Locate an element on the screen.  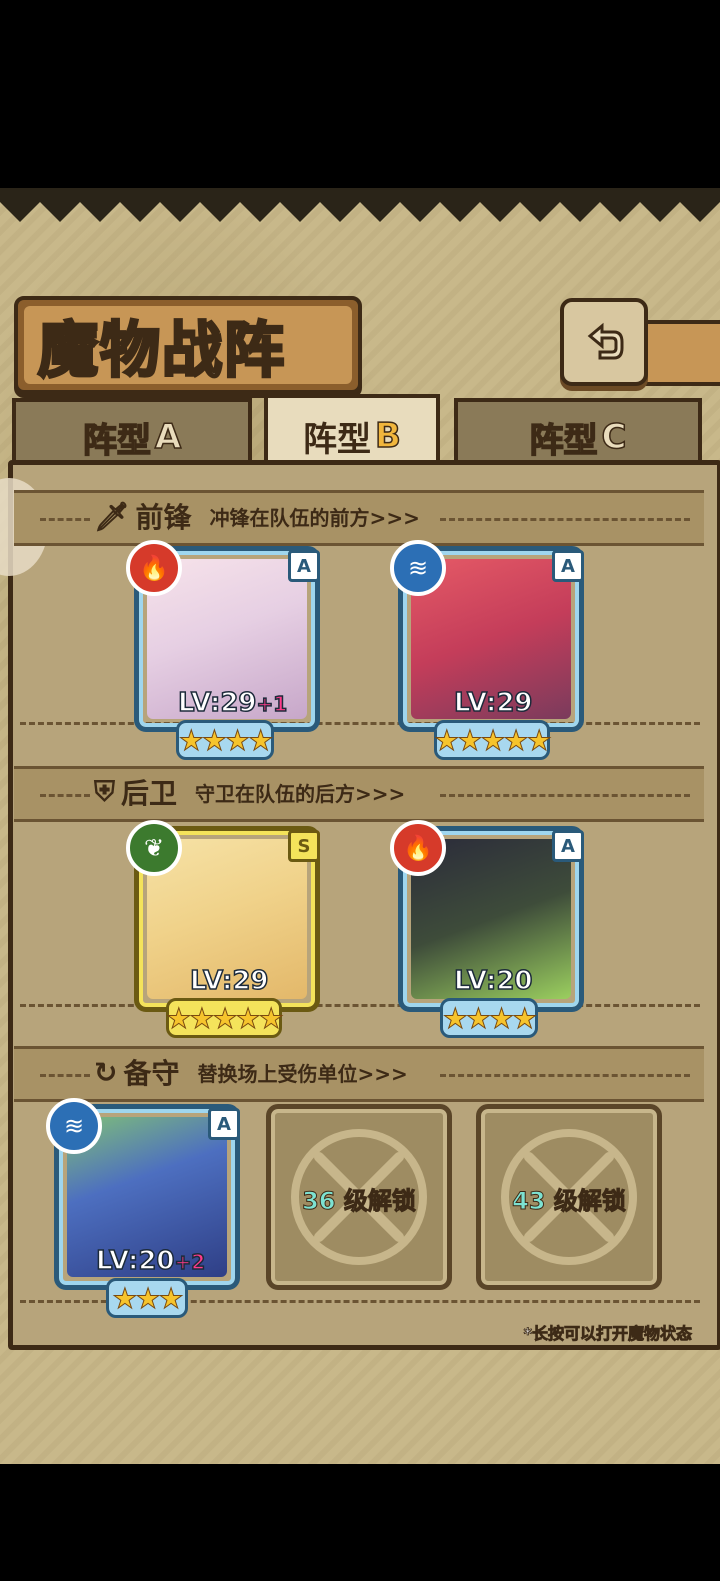
return-arrow-icon is located at coordinates (605, 341).